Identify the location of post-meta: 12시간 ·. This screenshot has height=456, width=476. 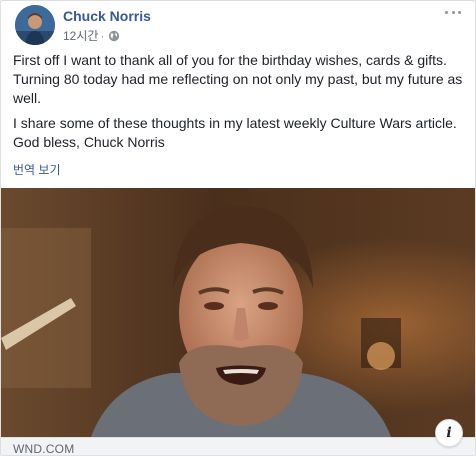
(91, 35).